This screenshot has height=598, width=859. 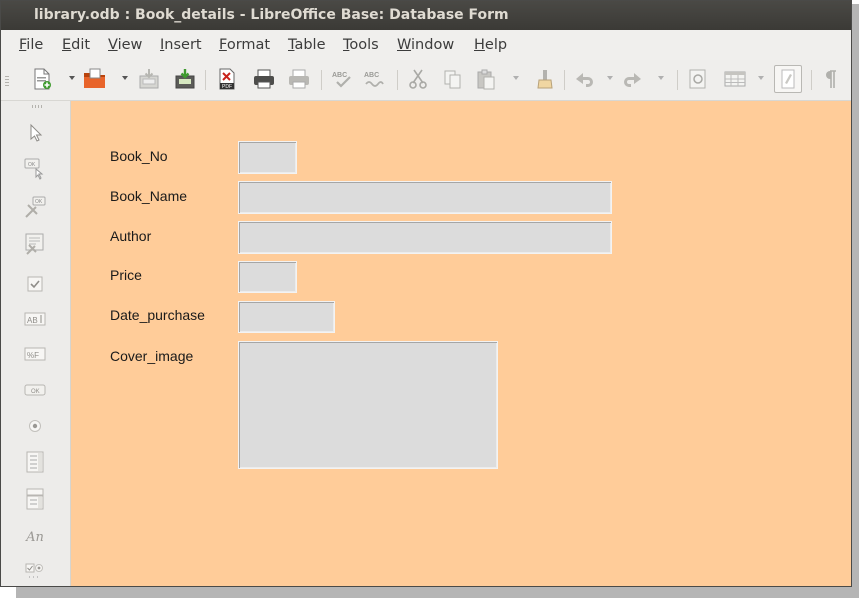 I want to click on print-preview-icon, so click(x=299, y=79).